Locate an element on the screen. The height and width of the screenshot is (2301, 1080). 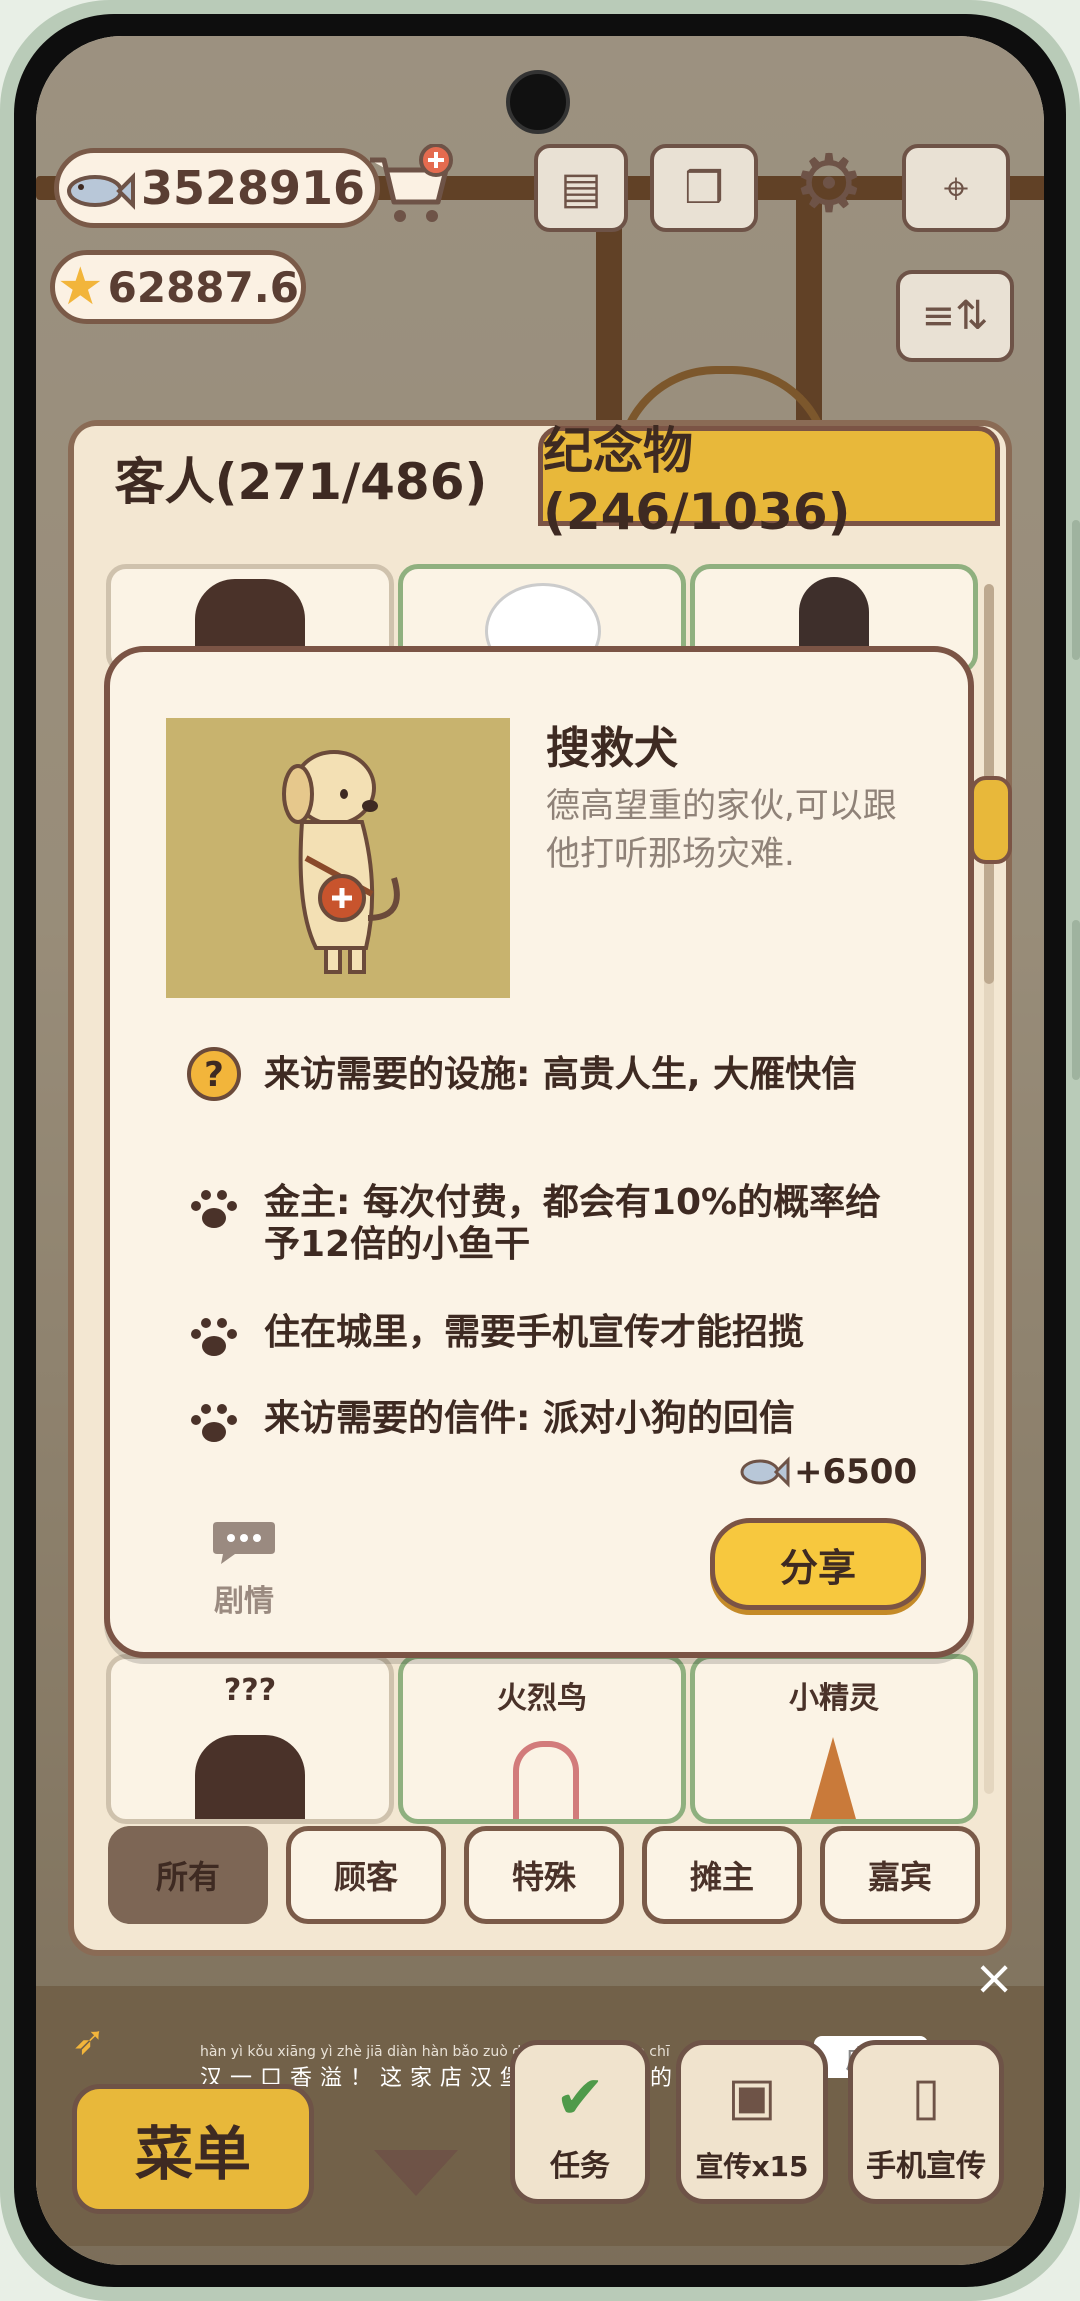
task-label: 任务 is located at coordinates (580, 2166).